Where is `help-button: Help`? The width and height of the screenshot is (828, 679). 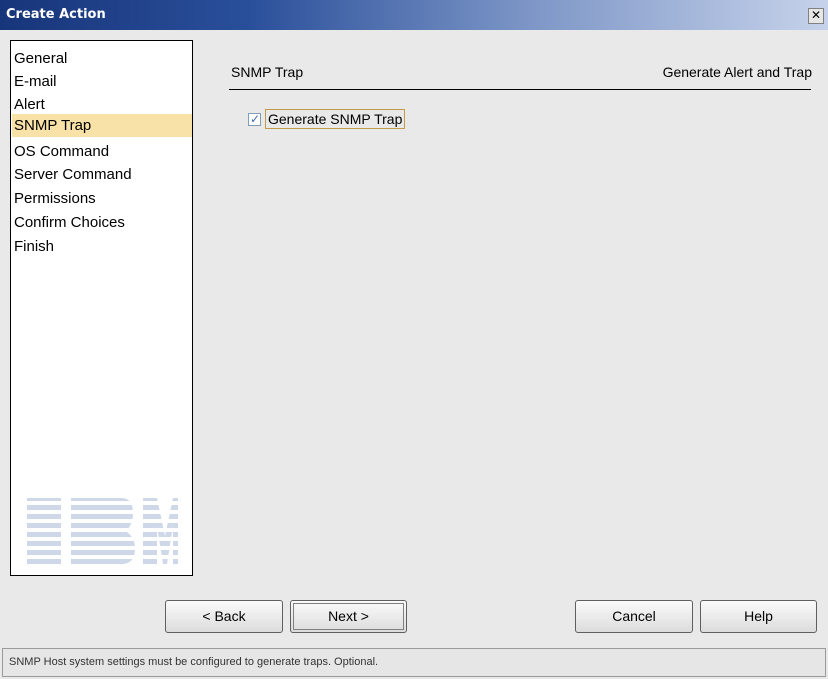 help-button: Help is located at coordinates (758, 616).